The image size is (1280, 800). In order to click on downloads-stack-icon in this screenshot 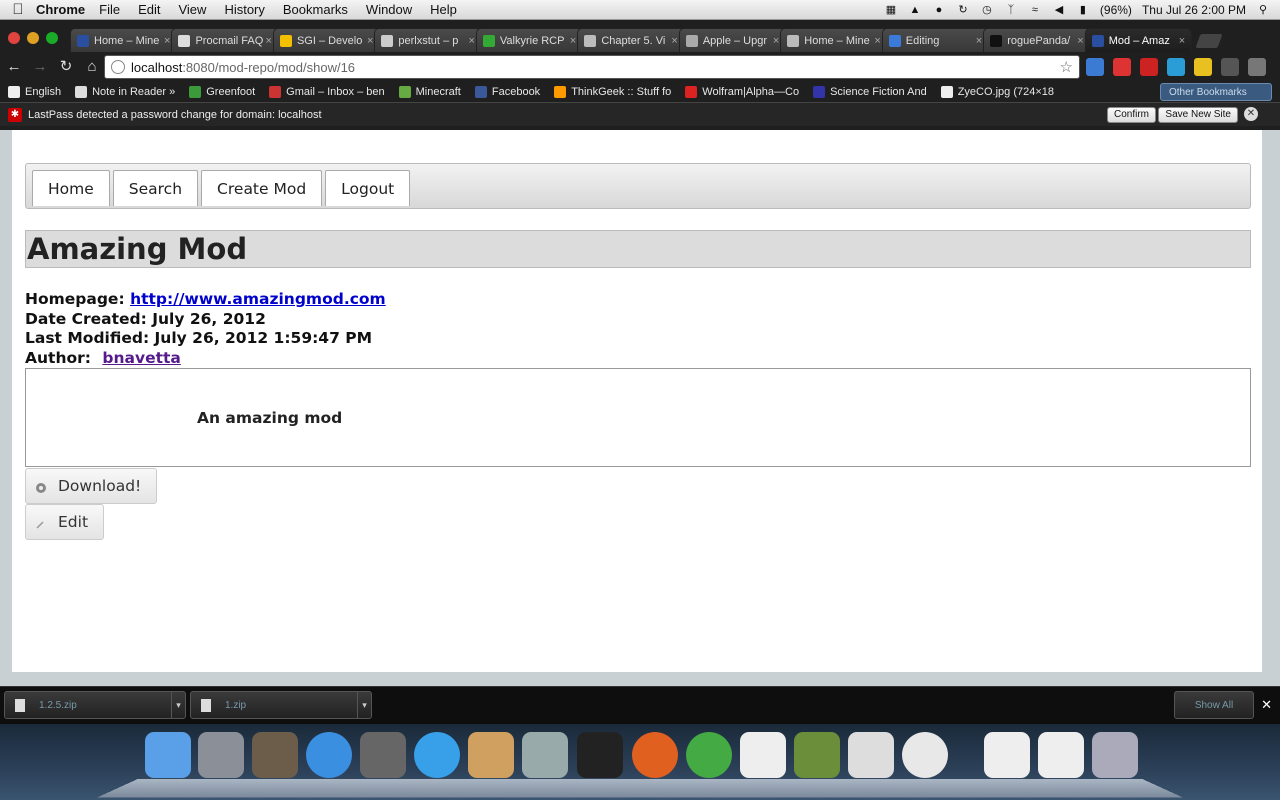, I will do `click(1061, 755)`.